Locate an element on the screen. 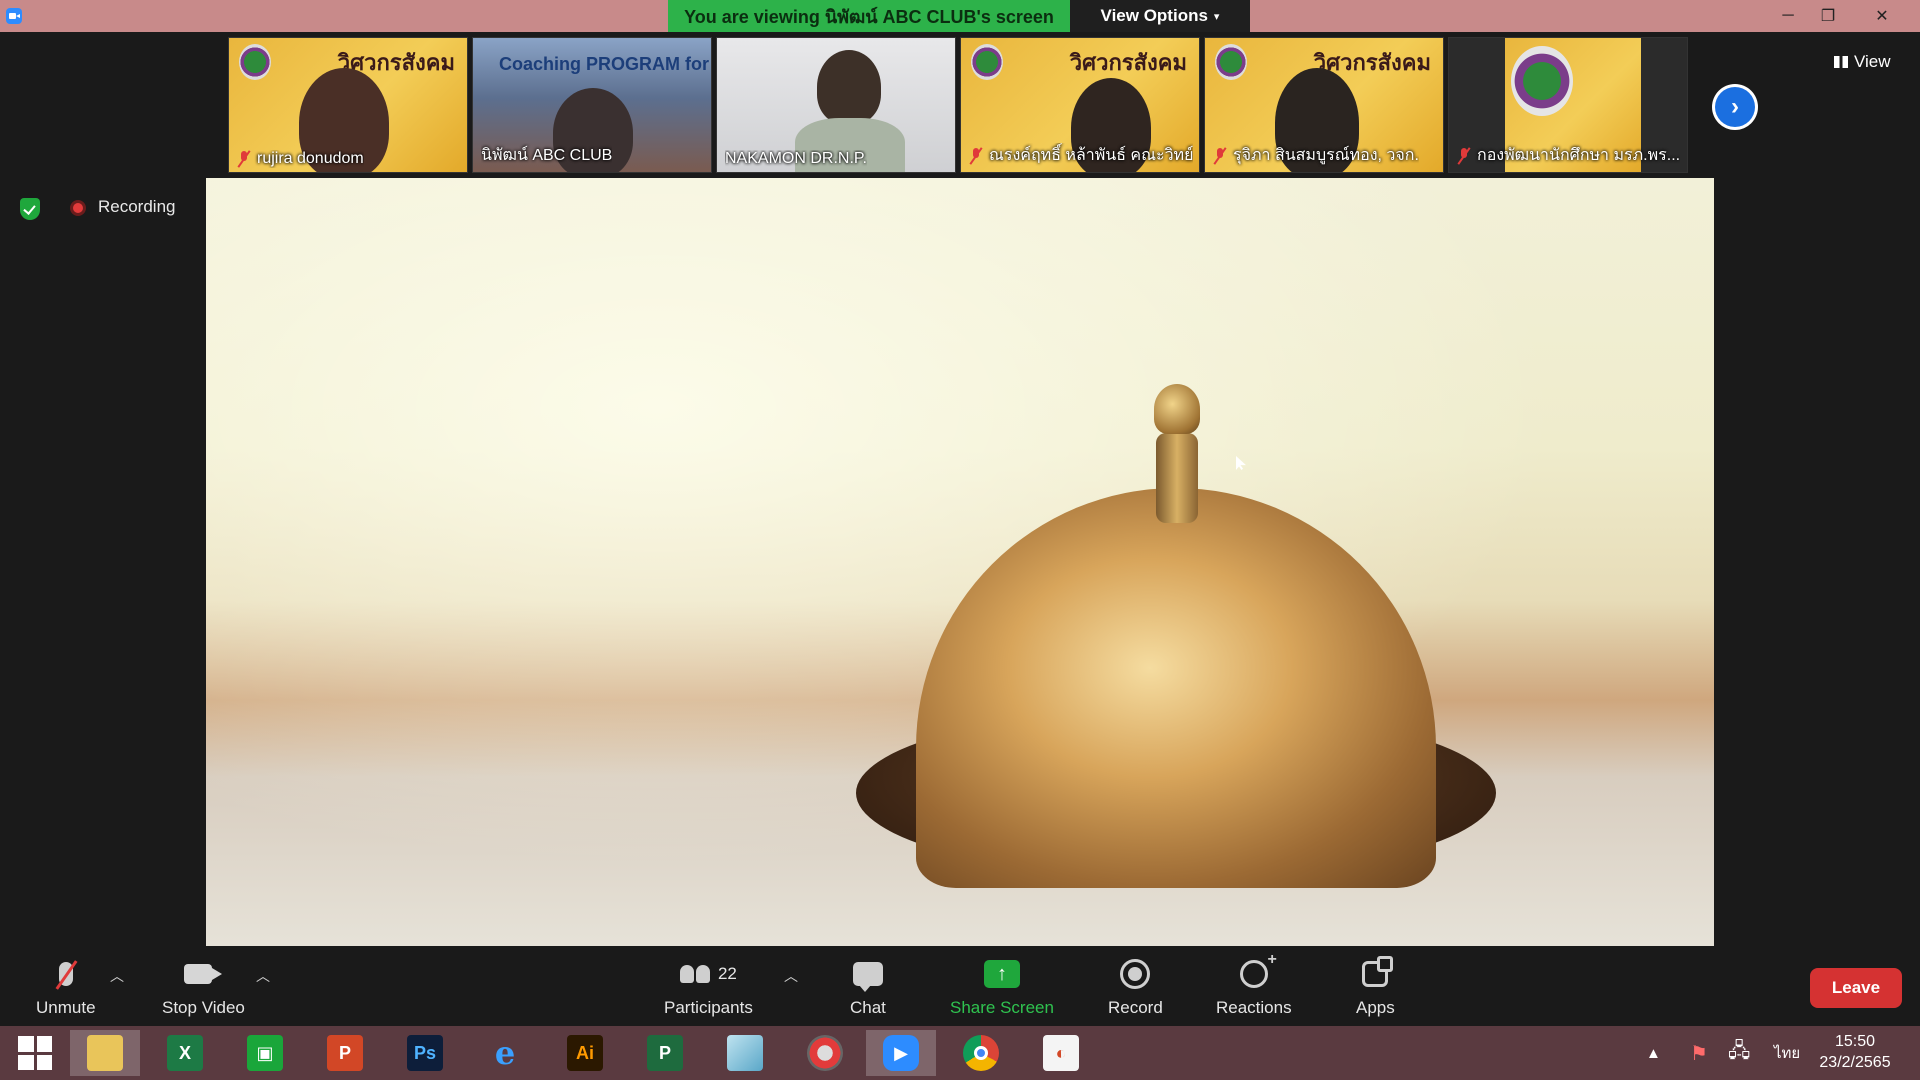 The width and height of the screenshot is (1920, 1080). network-icon: 🖧 is located at coordinates (1739, 1053).